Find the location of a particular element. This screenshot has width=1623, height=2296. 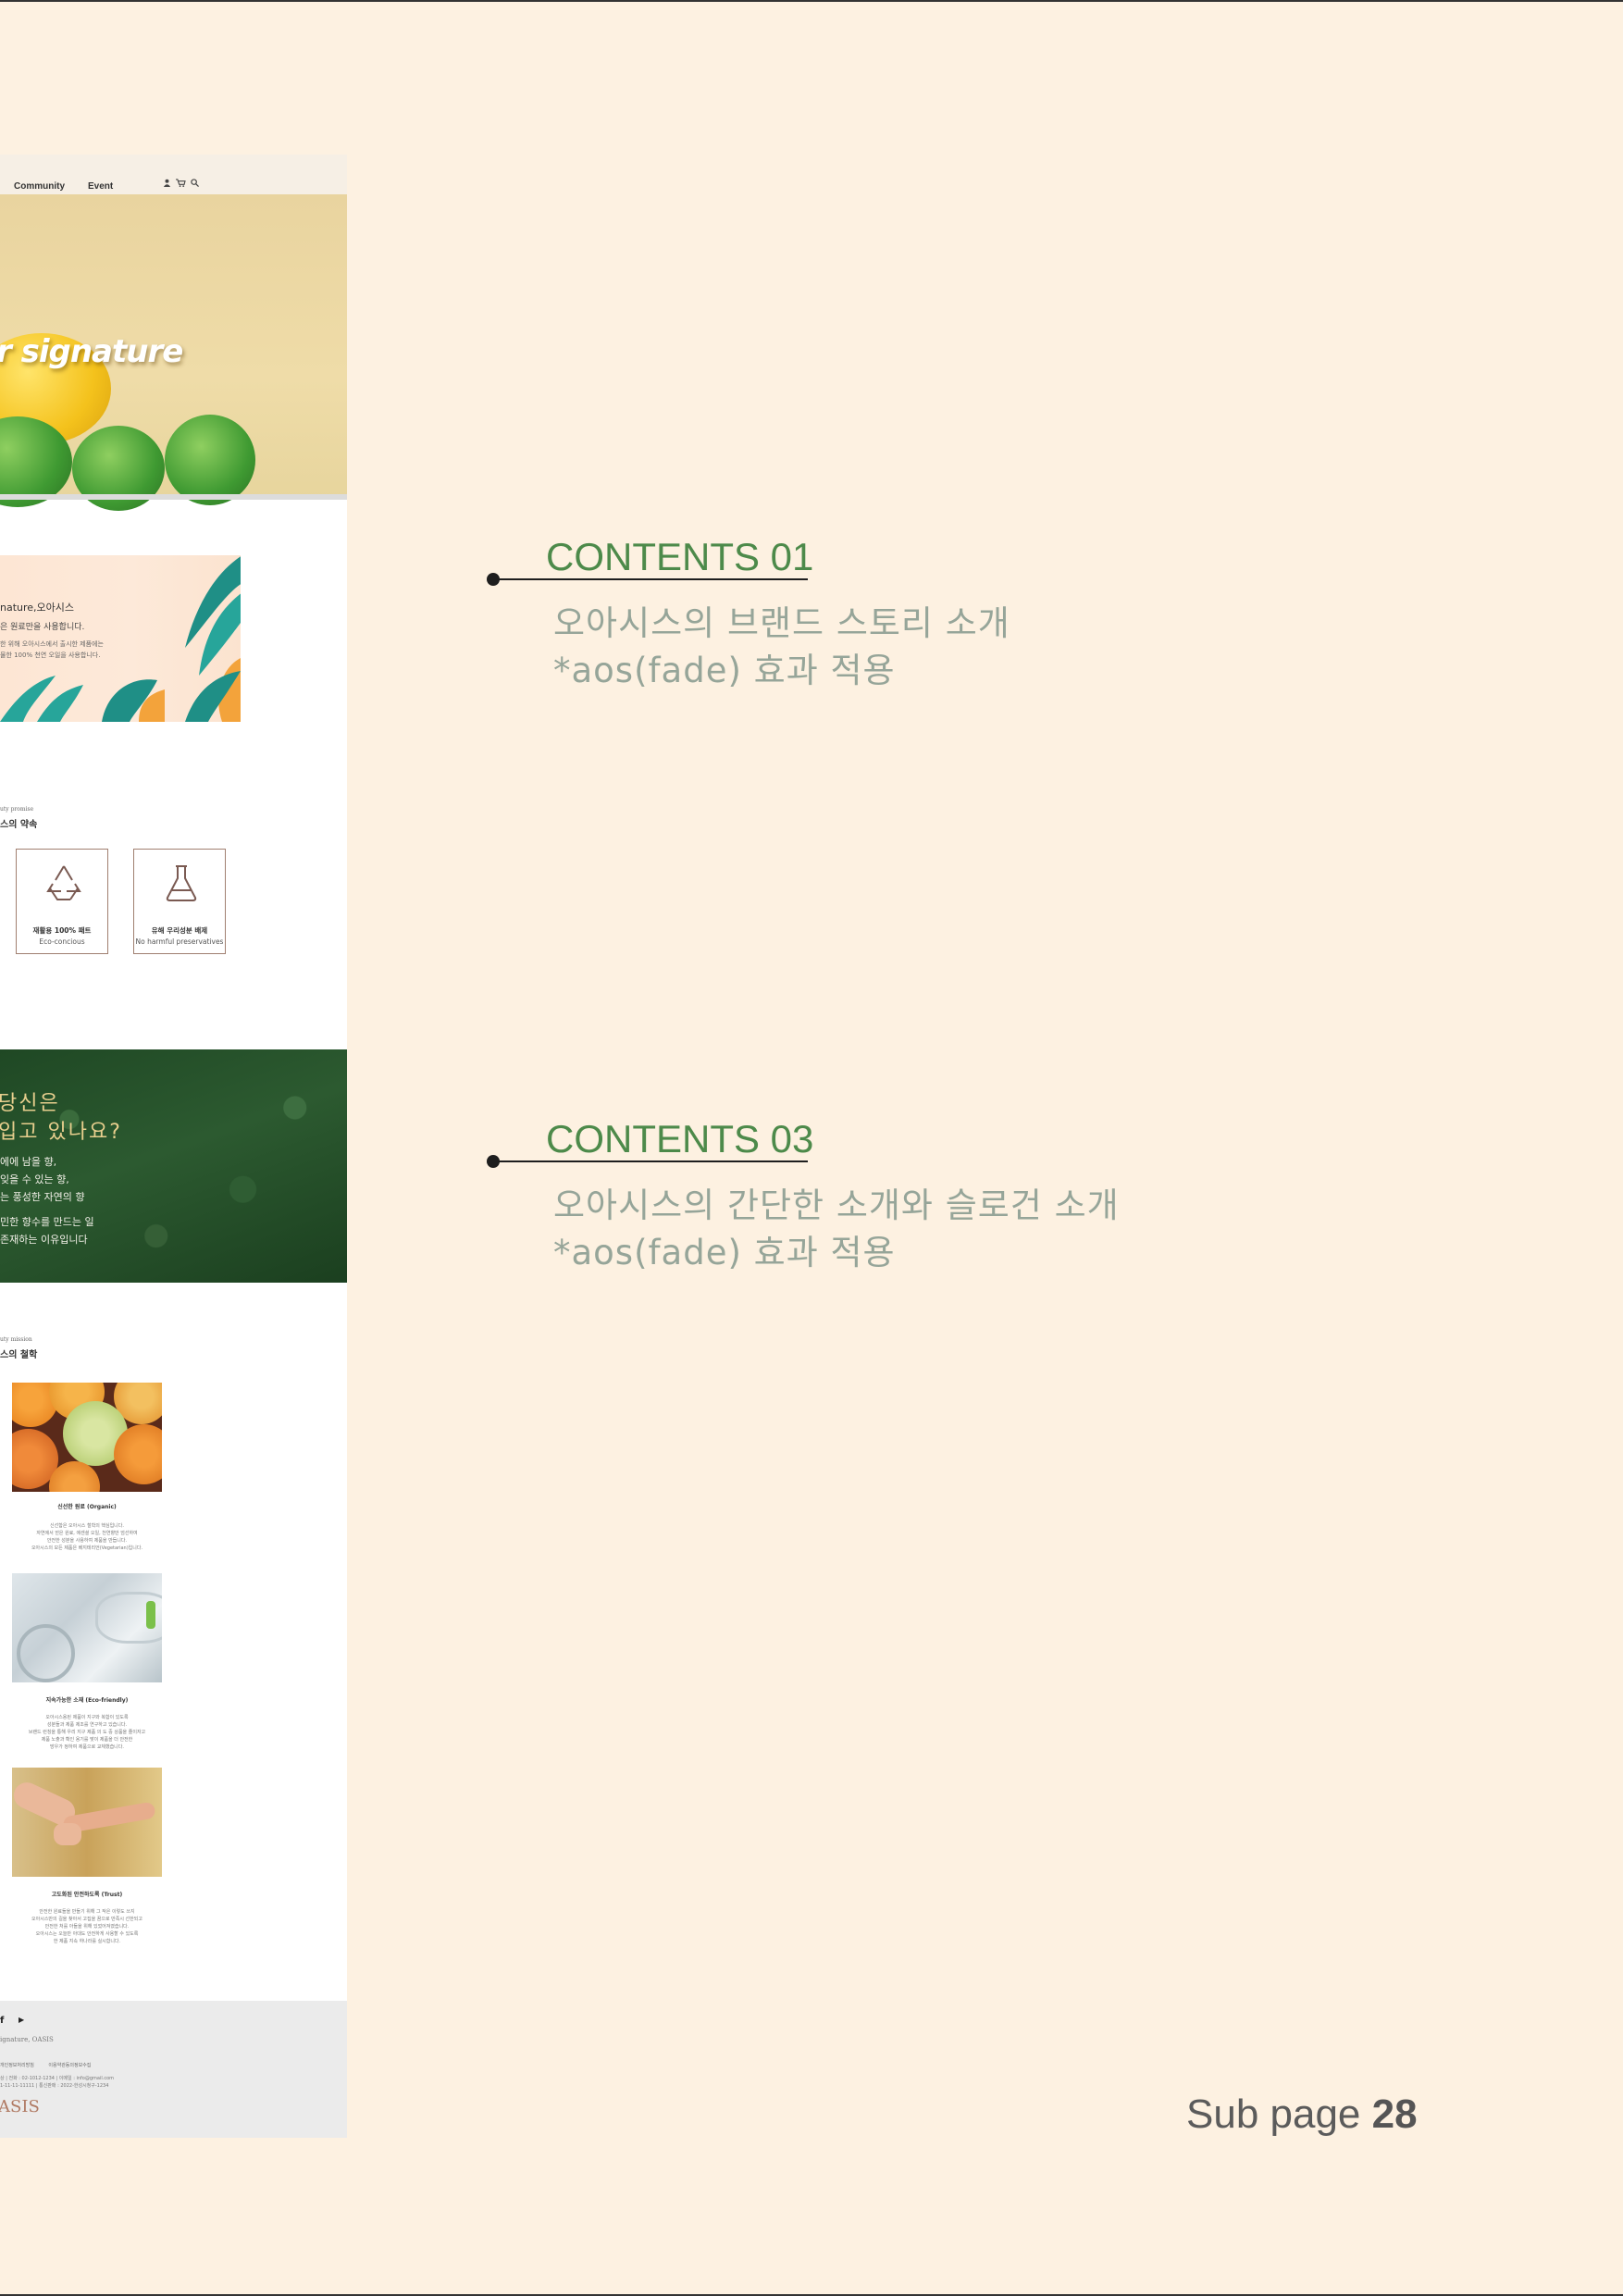

annotation-heading: CONTENTS 01 is located at coordinates (680, 557).